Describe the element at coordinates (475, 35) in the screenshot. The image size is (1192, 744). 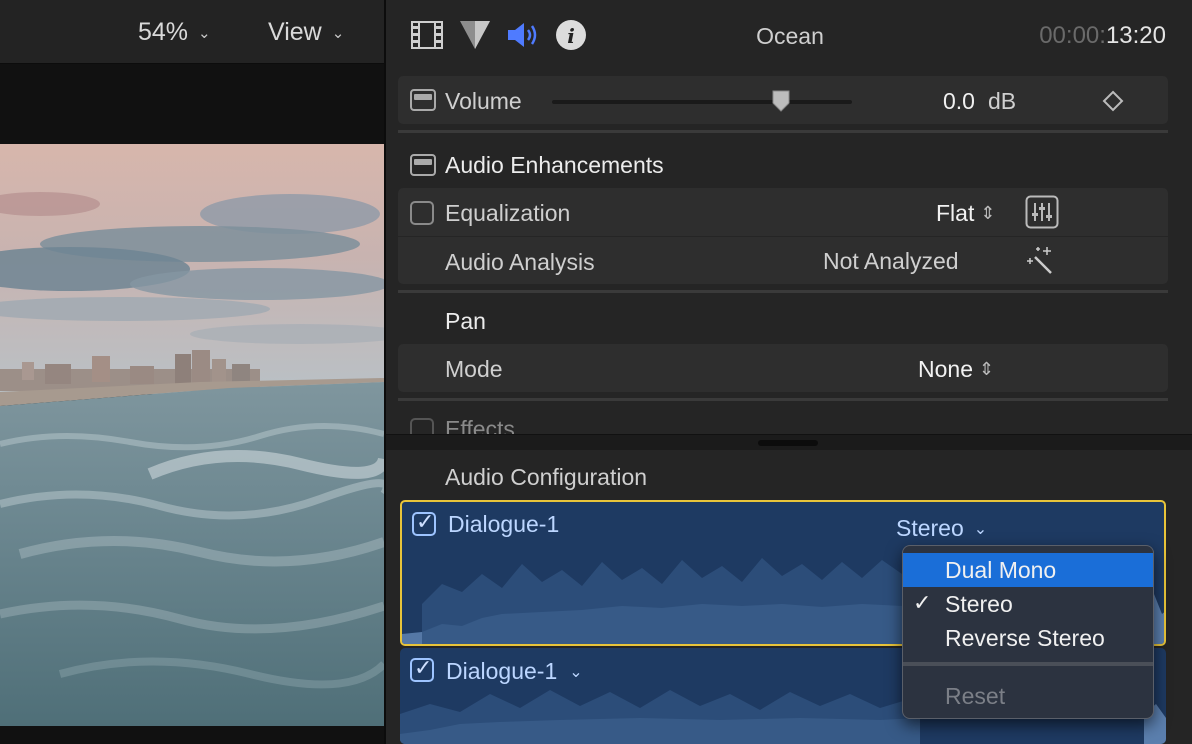
I see `color-inspector-icon` at that location.